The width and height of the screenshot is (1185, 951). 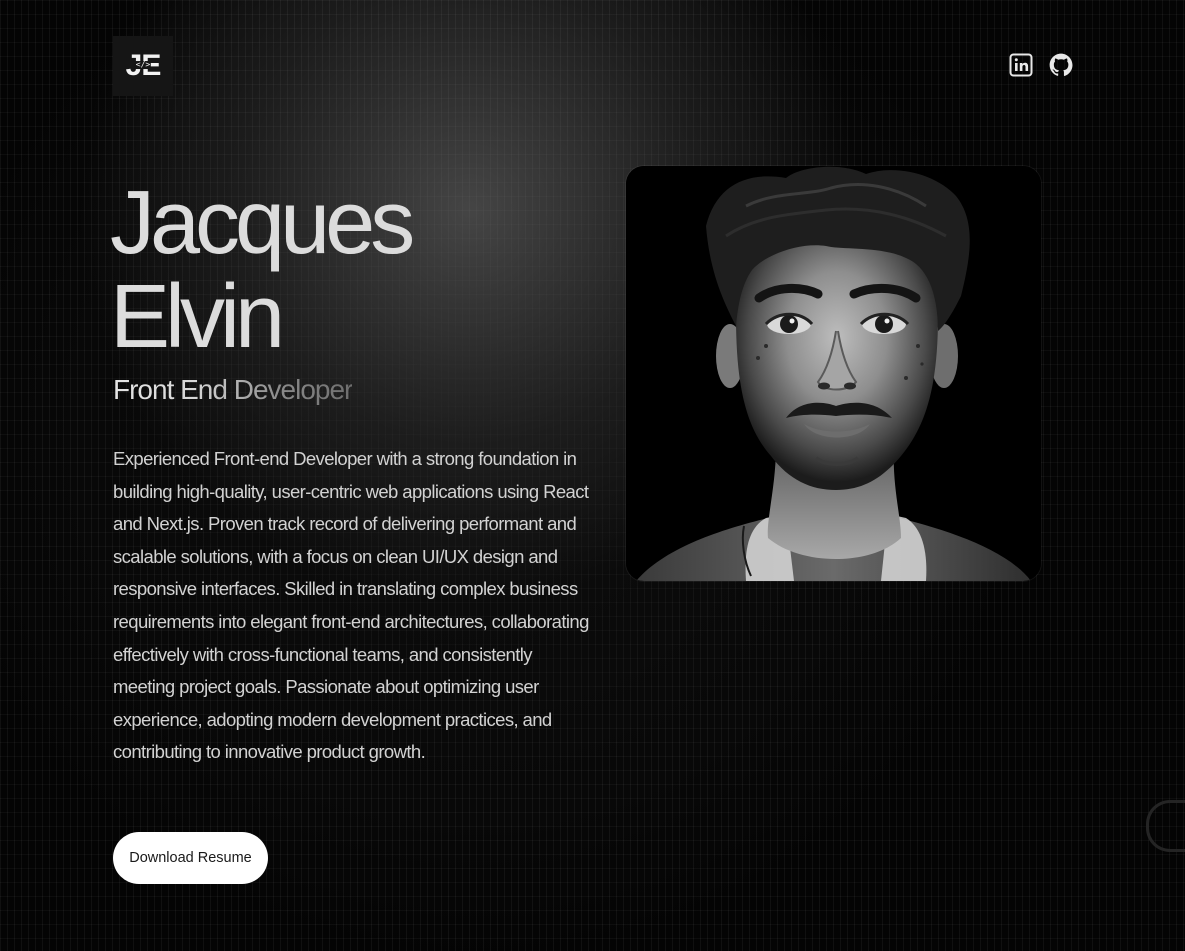 I want to click on scroll-decoration, so click(x=1165, y=826).